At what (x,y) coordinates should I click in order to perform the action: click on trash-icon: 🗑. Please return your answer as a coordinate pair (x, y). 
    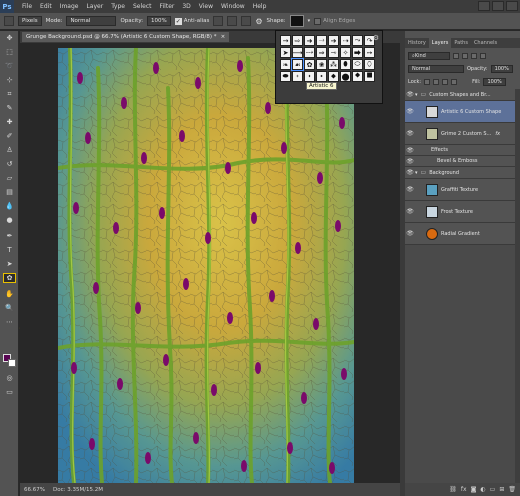
    Looking at the image, I should click on (512, 489).